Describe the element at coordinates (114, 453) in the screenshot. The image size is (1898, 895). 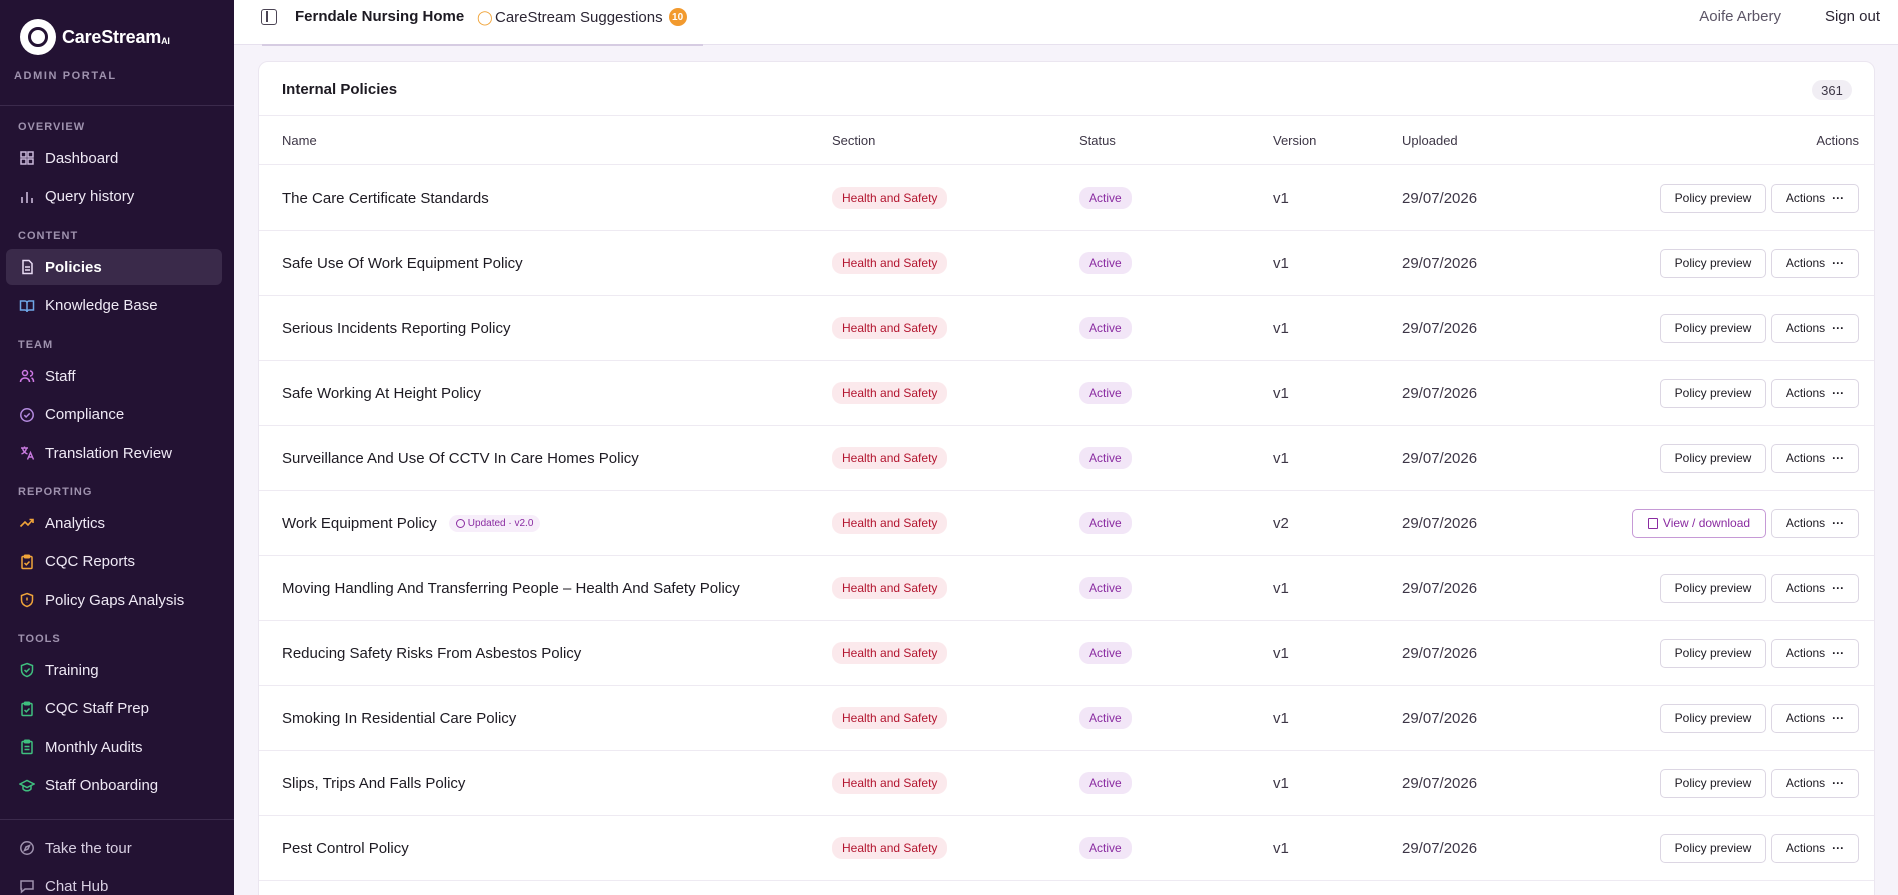
I see `sidebar-item-translation-review: Translation Review` at that location.